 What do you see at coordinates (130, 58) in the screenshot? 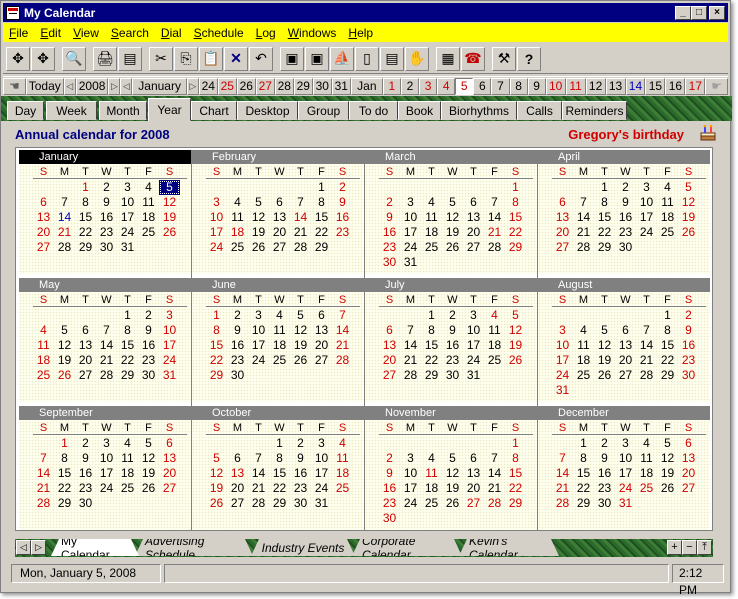
I see `toolbar-printer-button: ▤` at bounding box center [130, 58].